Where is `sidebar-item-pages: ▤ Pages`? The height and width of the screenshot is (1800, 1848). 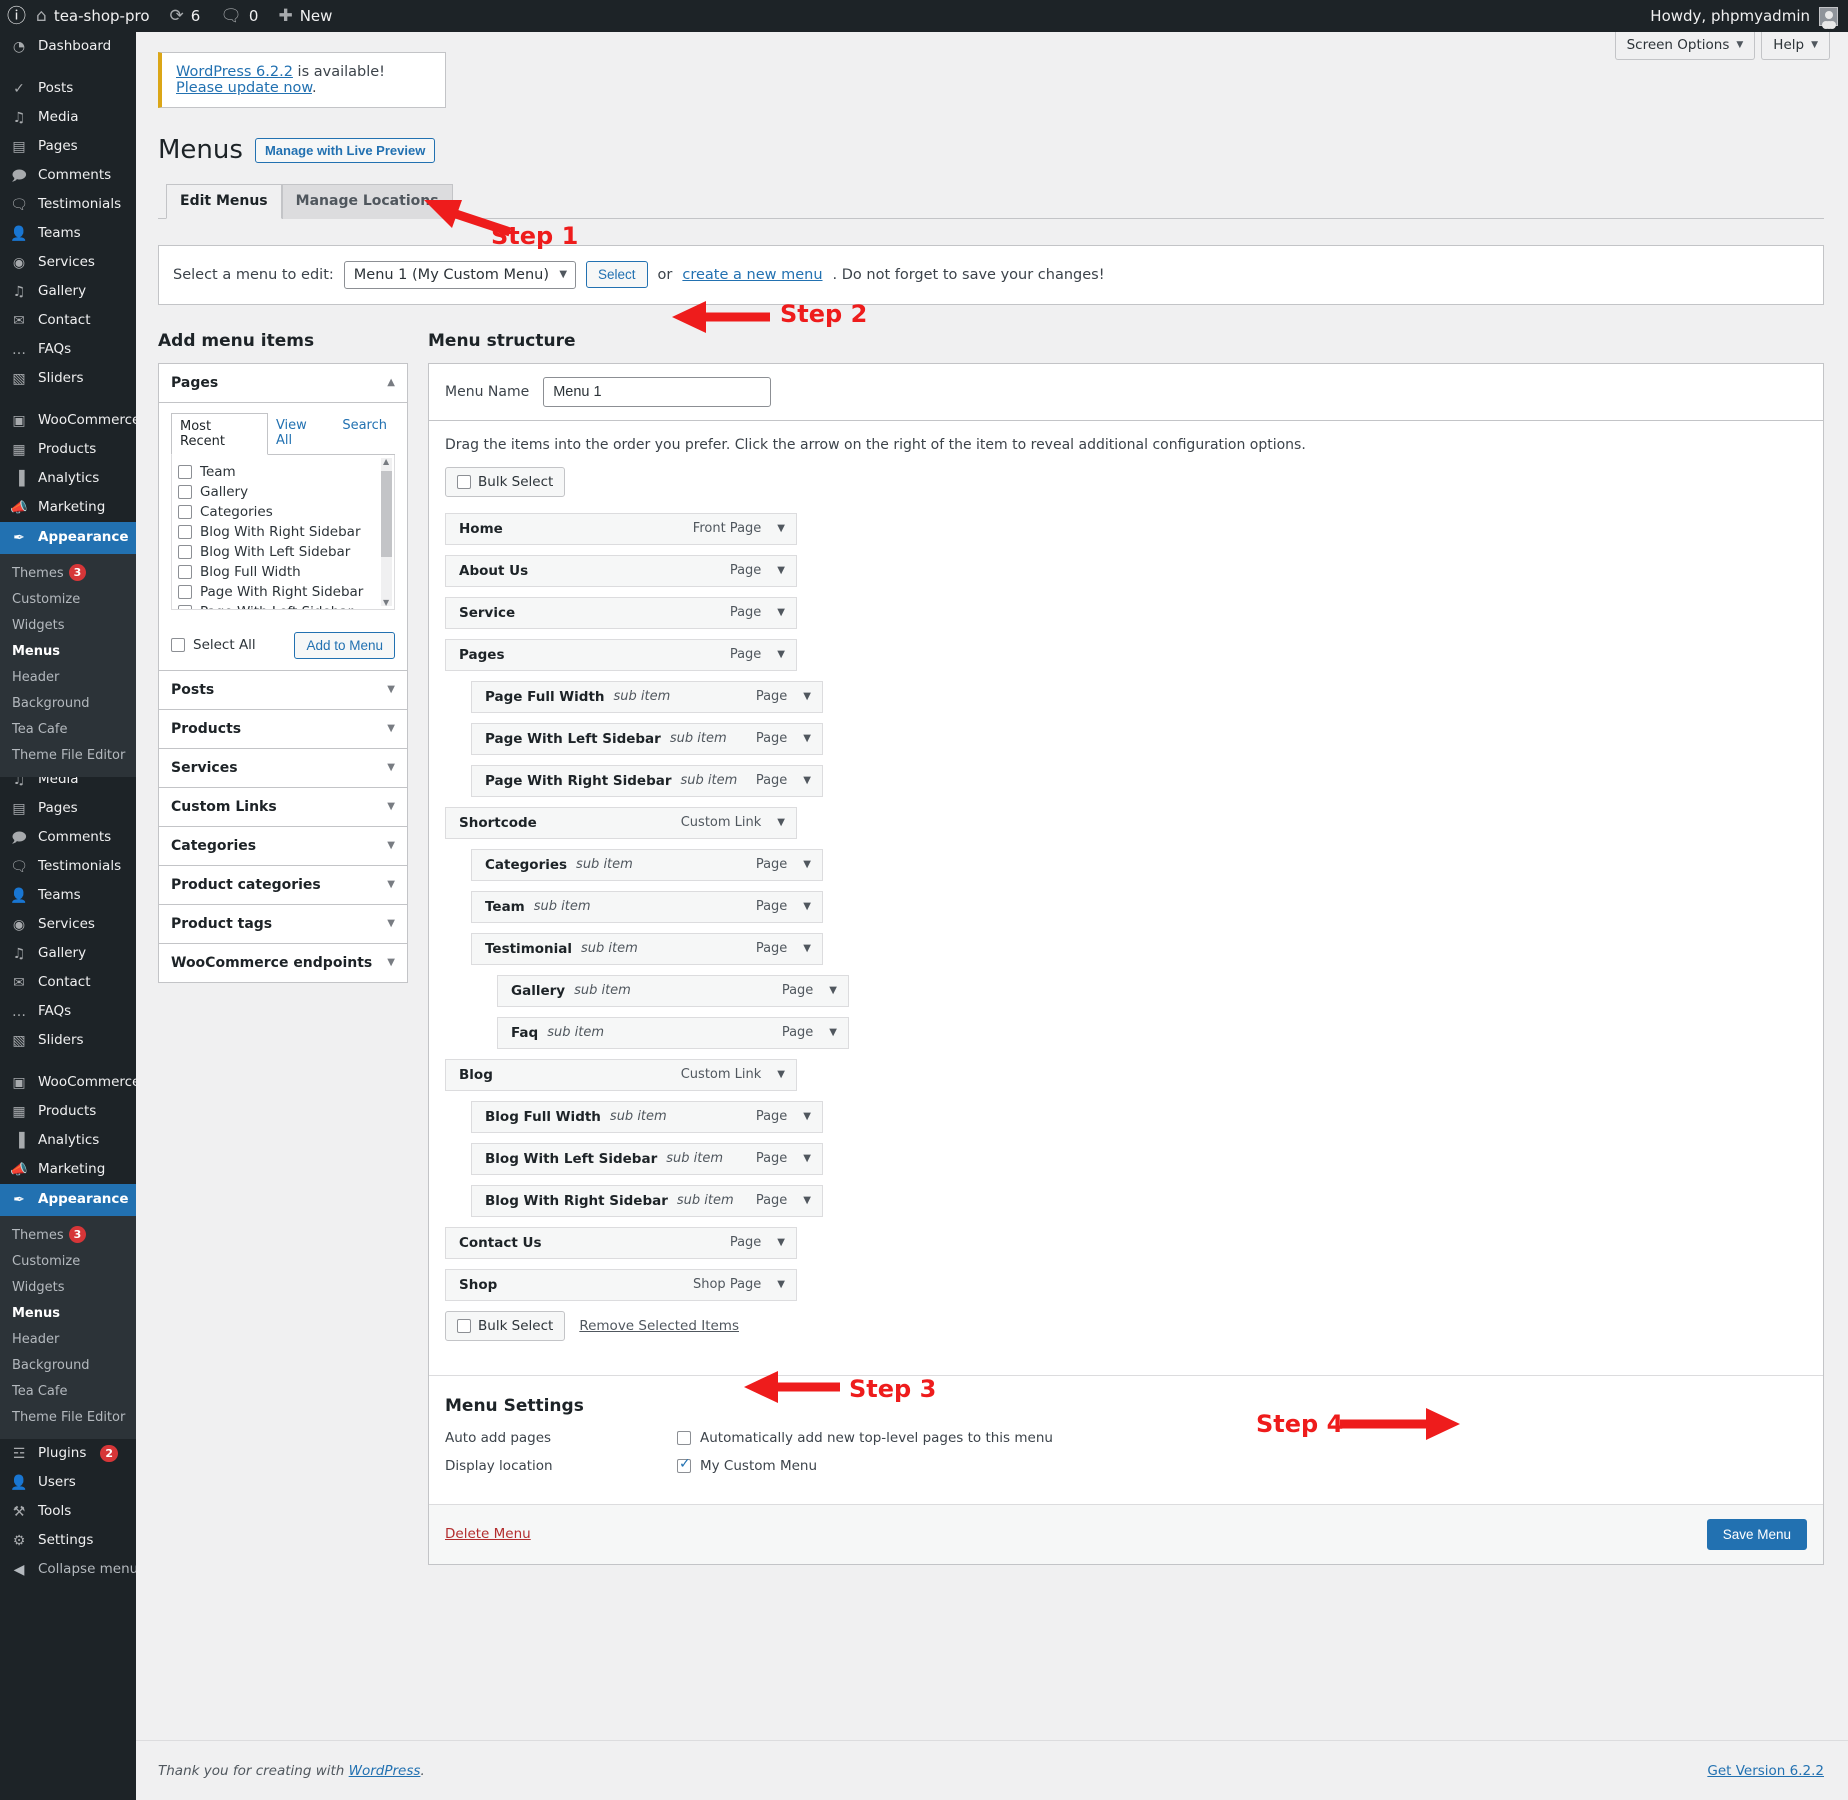 sidebar-item-pages: ▤ Pages is located at coordinates (68, 146).